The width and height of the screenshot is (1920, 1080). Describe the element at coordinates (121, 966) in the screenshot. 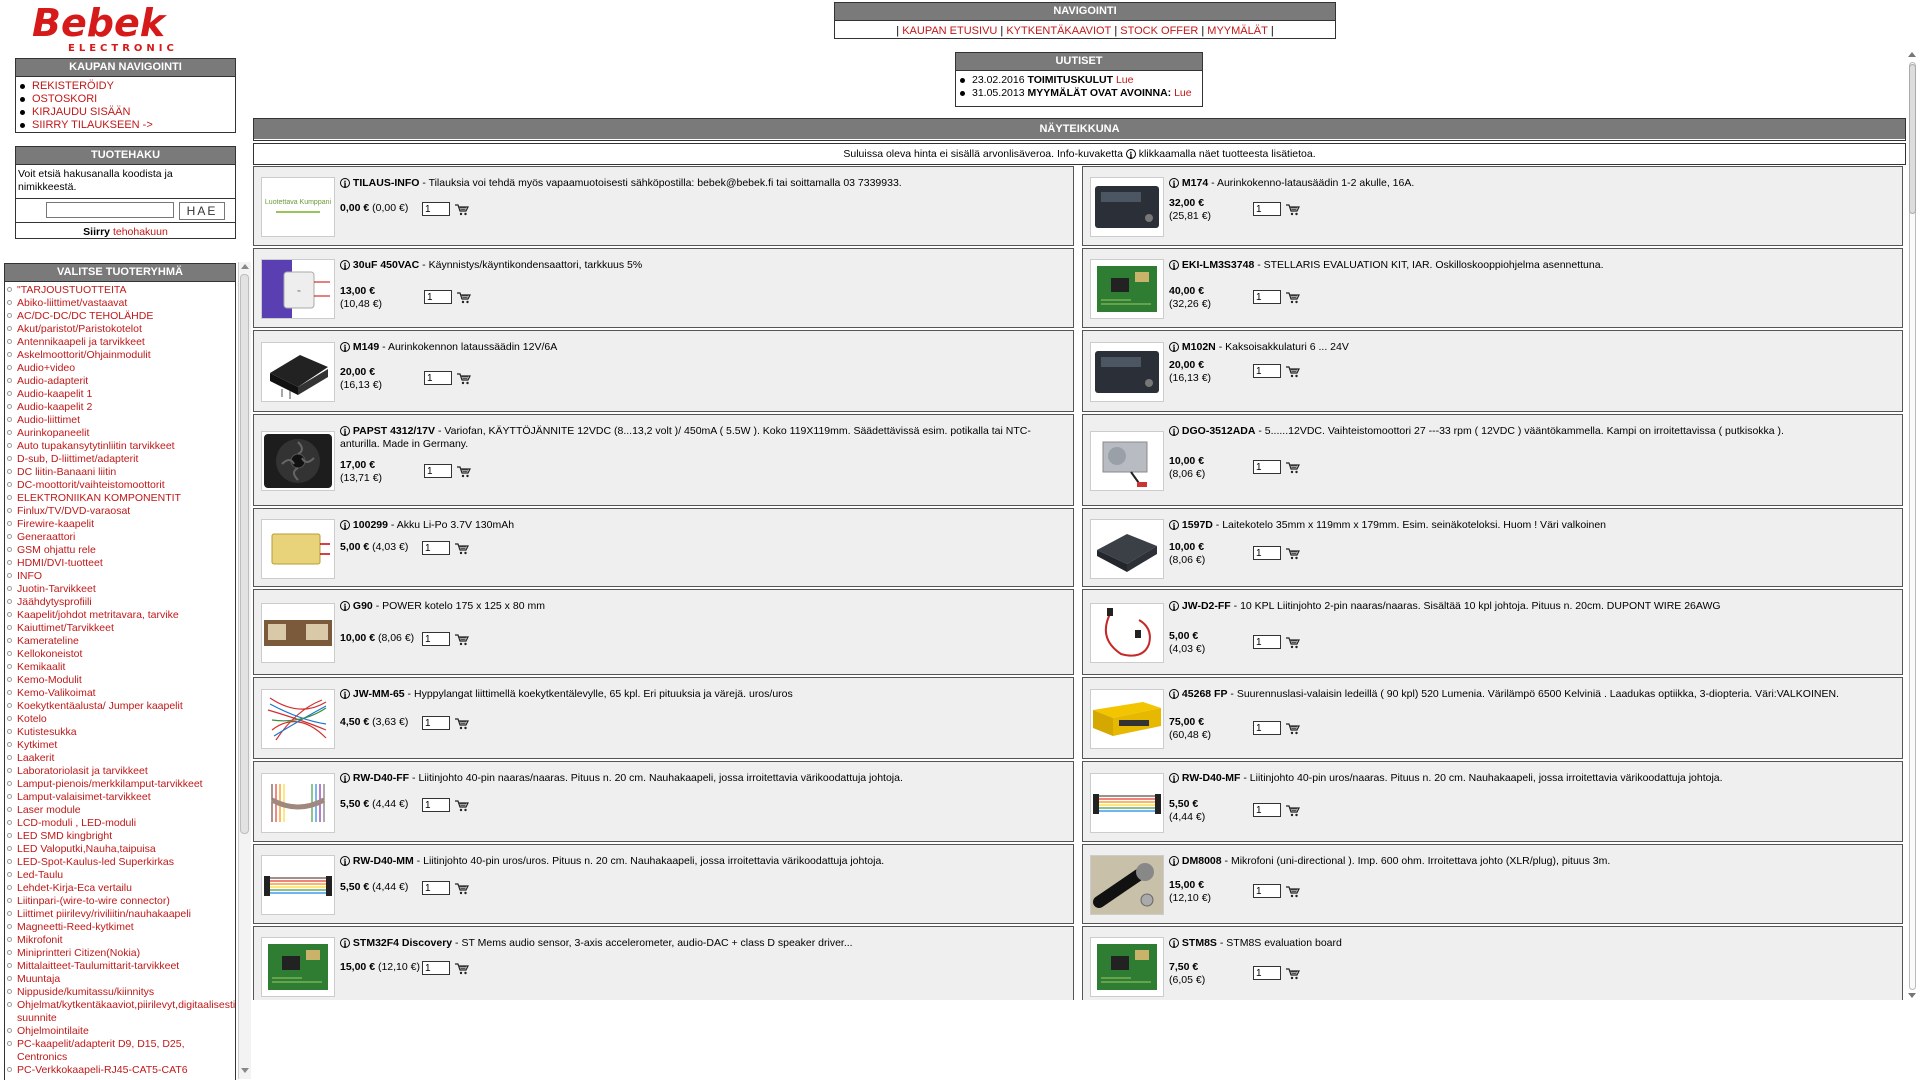

I see `product-group-item: Mittalaitteet-Taulumittarit-tarvikkeet` at that location.